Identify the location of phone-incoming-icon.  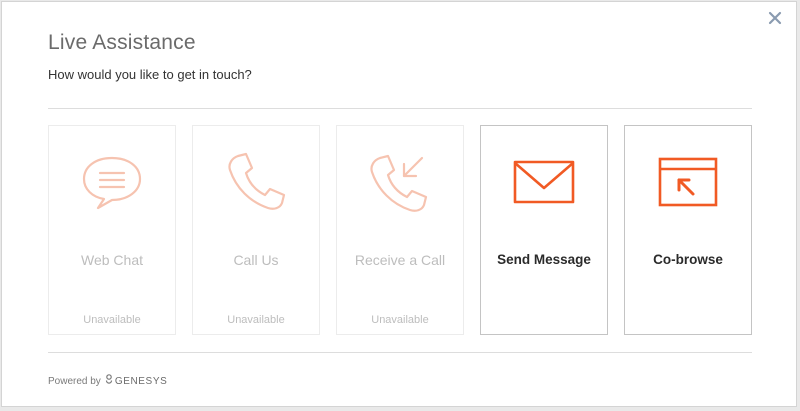
(400, 182).